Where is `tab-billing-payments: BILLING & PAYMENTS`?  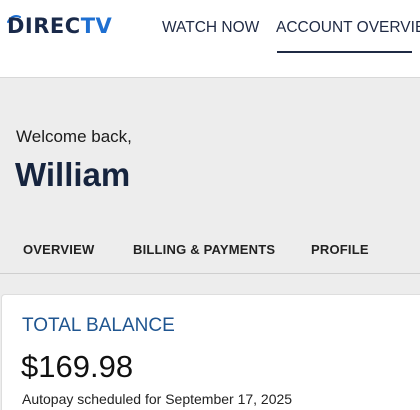 tab-billing-payments: BILLING & PAYMENTS is located at coordinates (204, 250).